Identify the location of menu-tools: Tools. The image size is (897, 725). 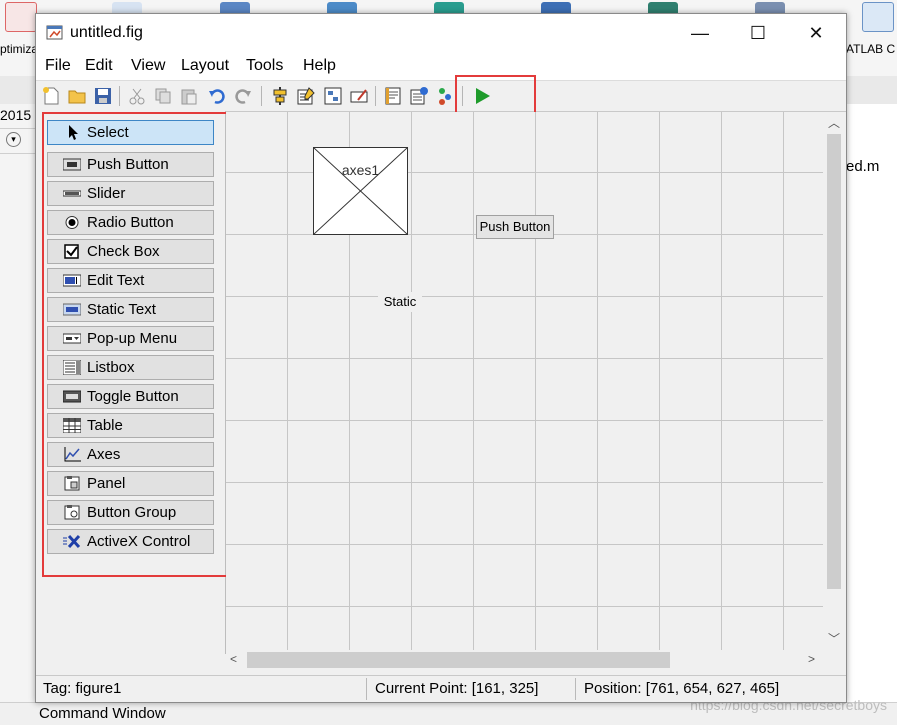
(264, 66).